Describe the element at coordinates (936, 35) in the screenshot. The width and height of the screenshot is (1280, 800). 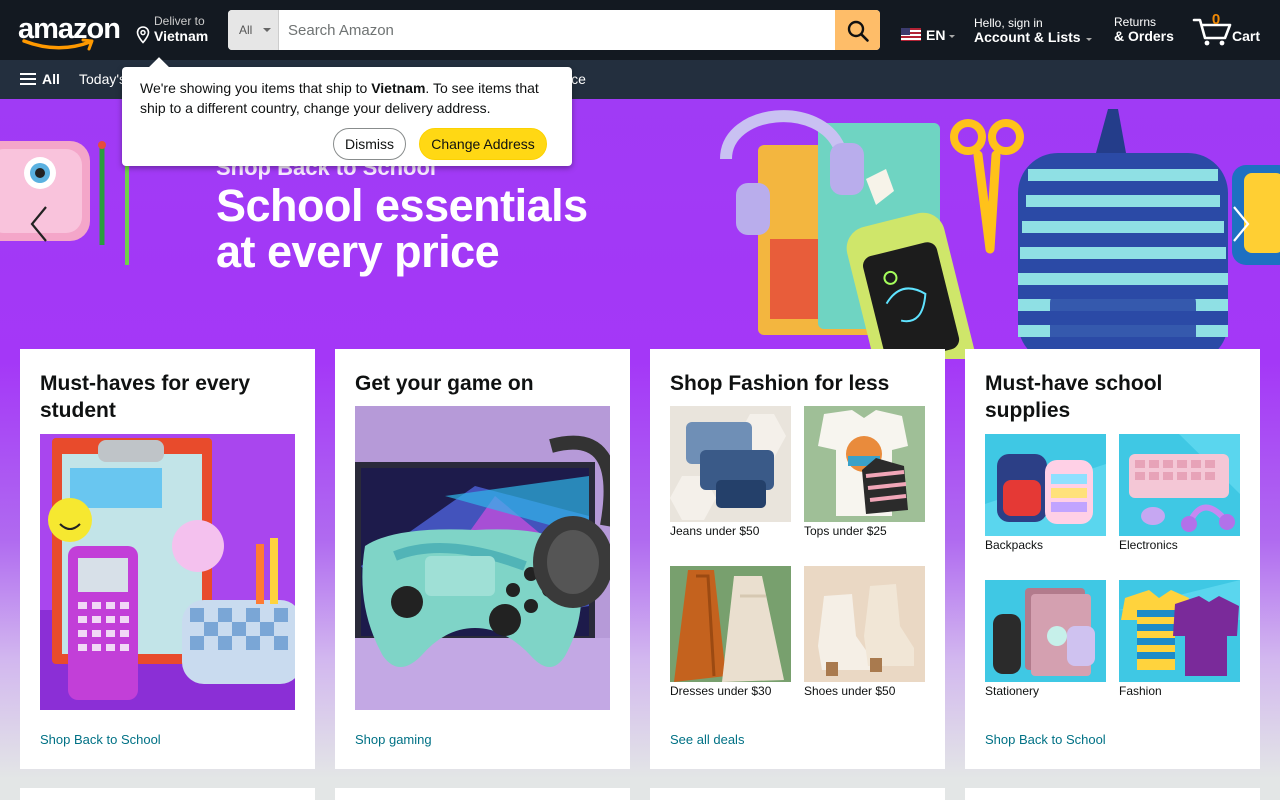
I see `language-code: EN` at that location.